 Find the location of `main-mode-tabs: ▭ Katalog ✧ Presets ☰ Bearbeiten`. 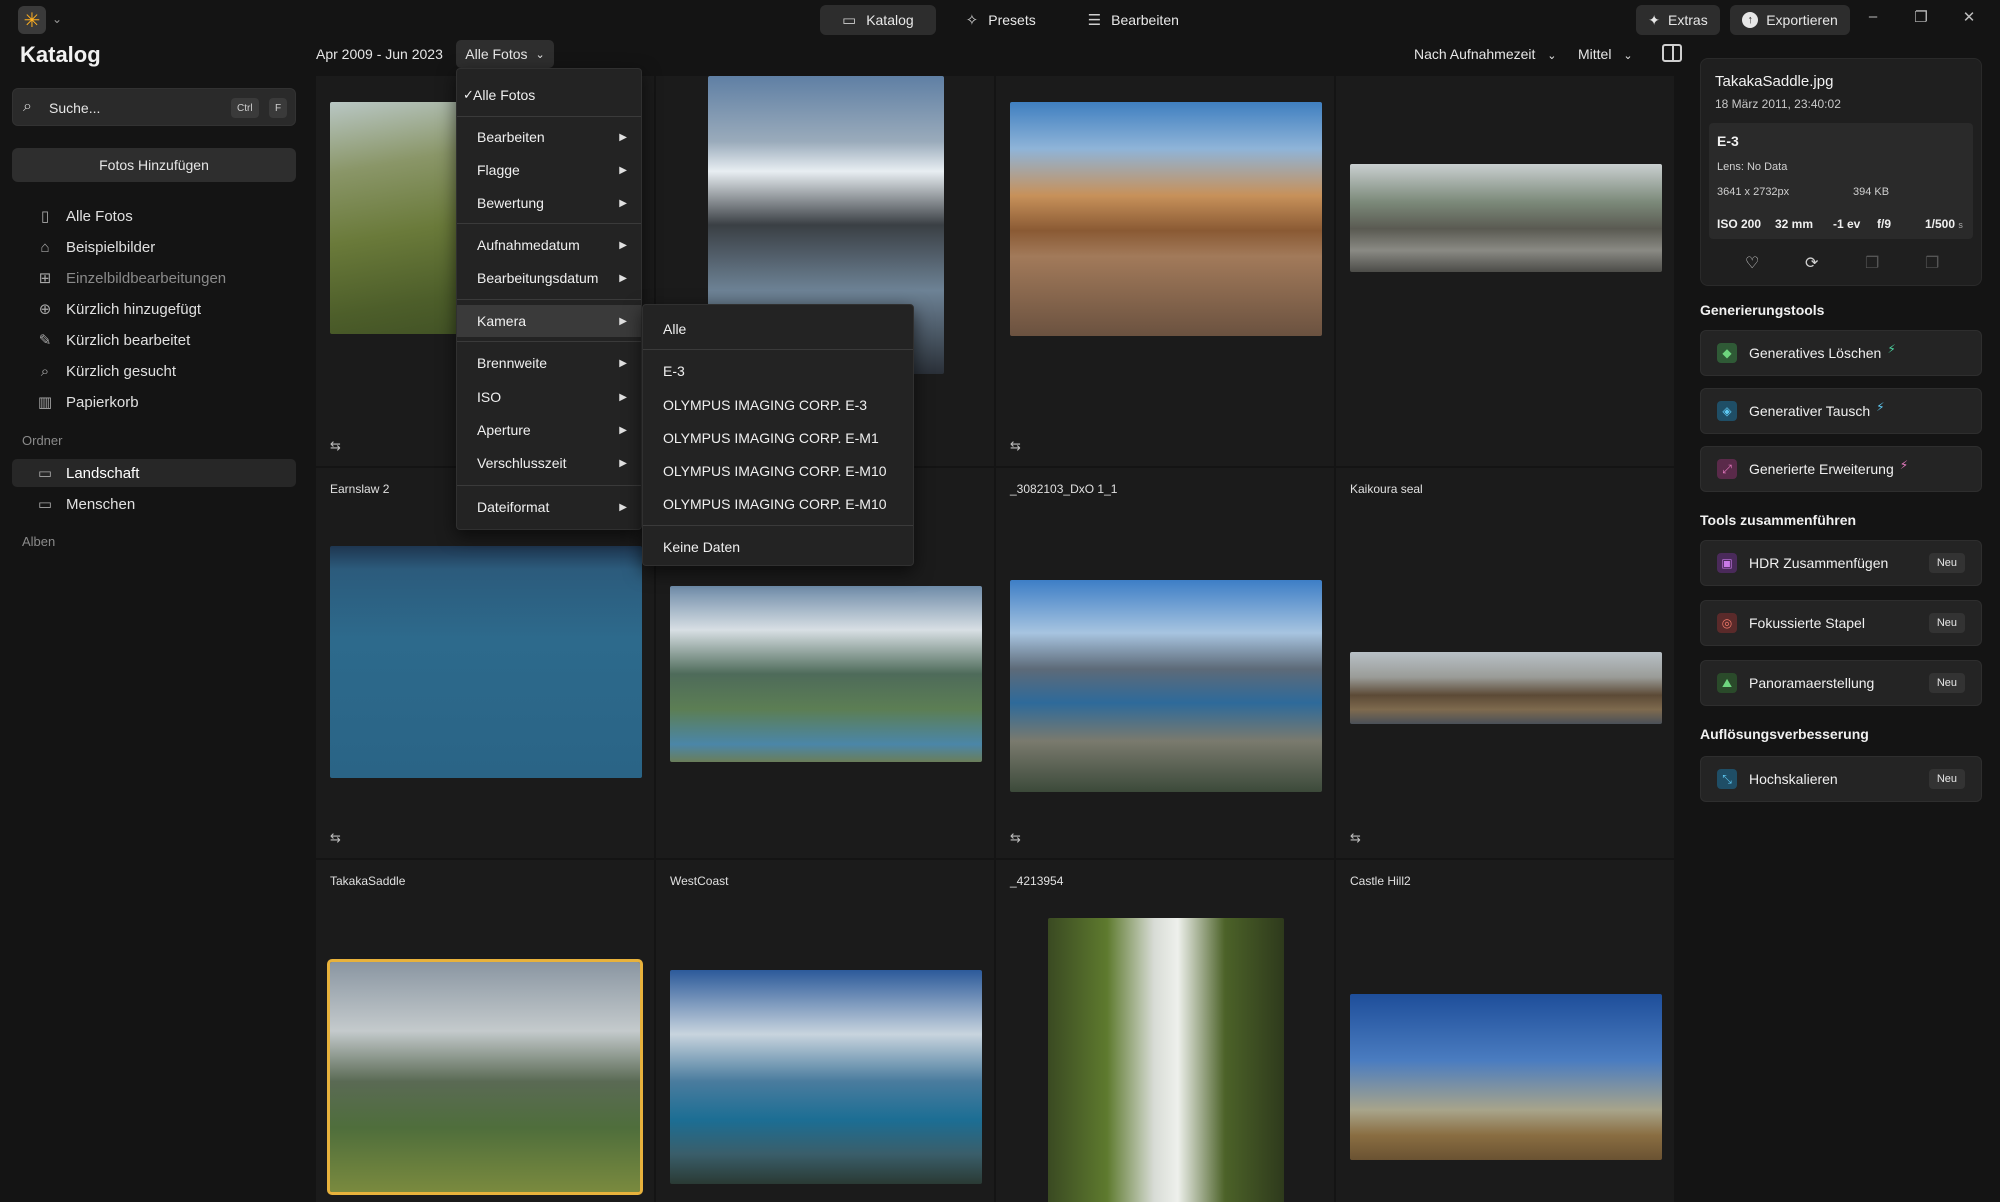

main-mode-tabs: ▭ Katalog ✧ Presets ☰ Bearbeiten is located at coordinates (1010, 20).